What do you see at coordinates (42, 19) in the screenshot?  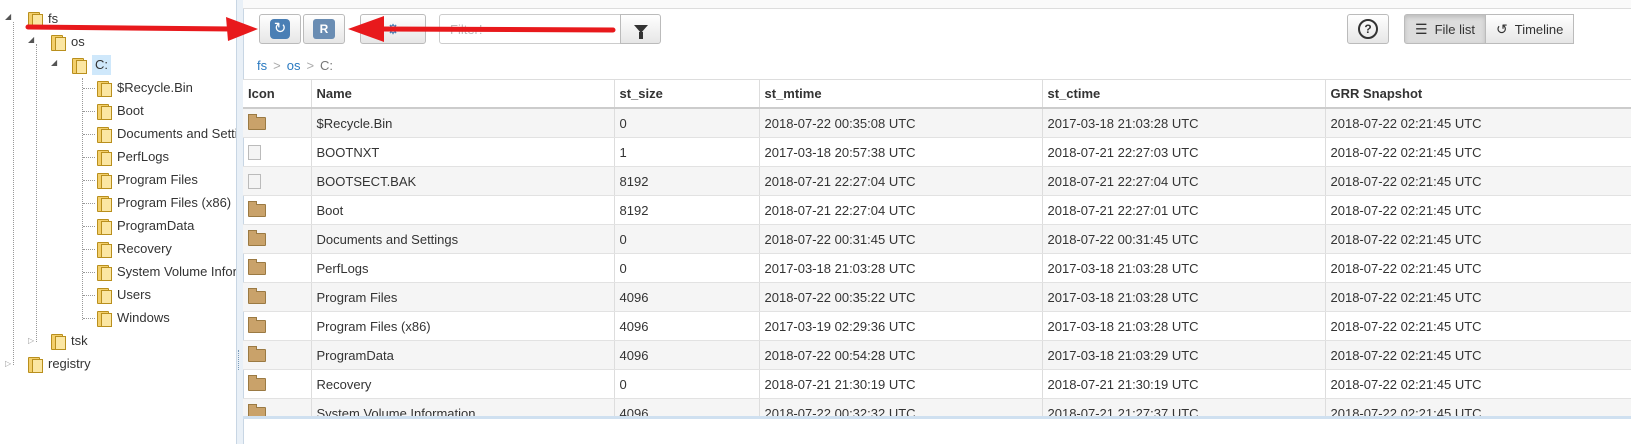 I see `tree-item-fs: fs` at bounding box center [42, 19].